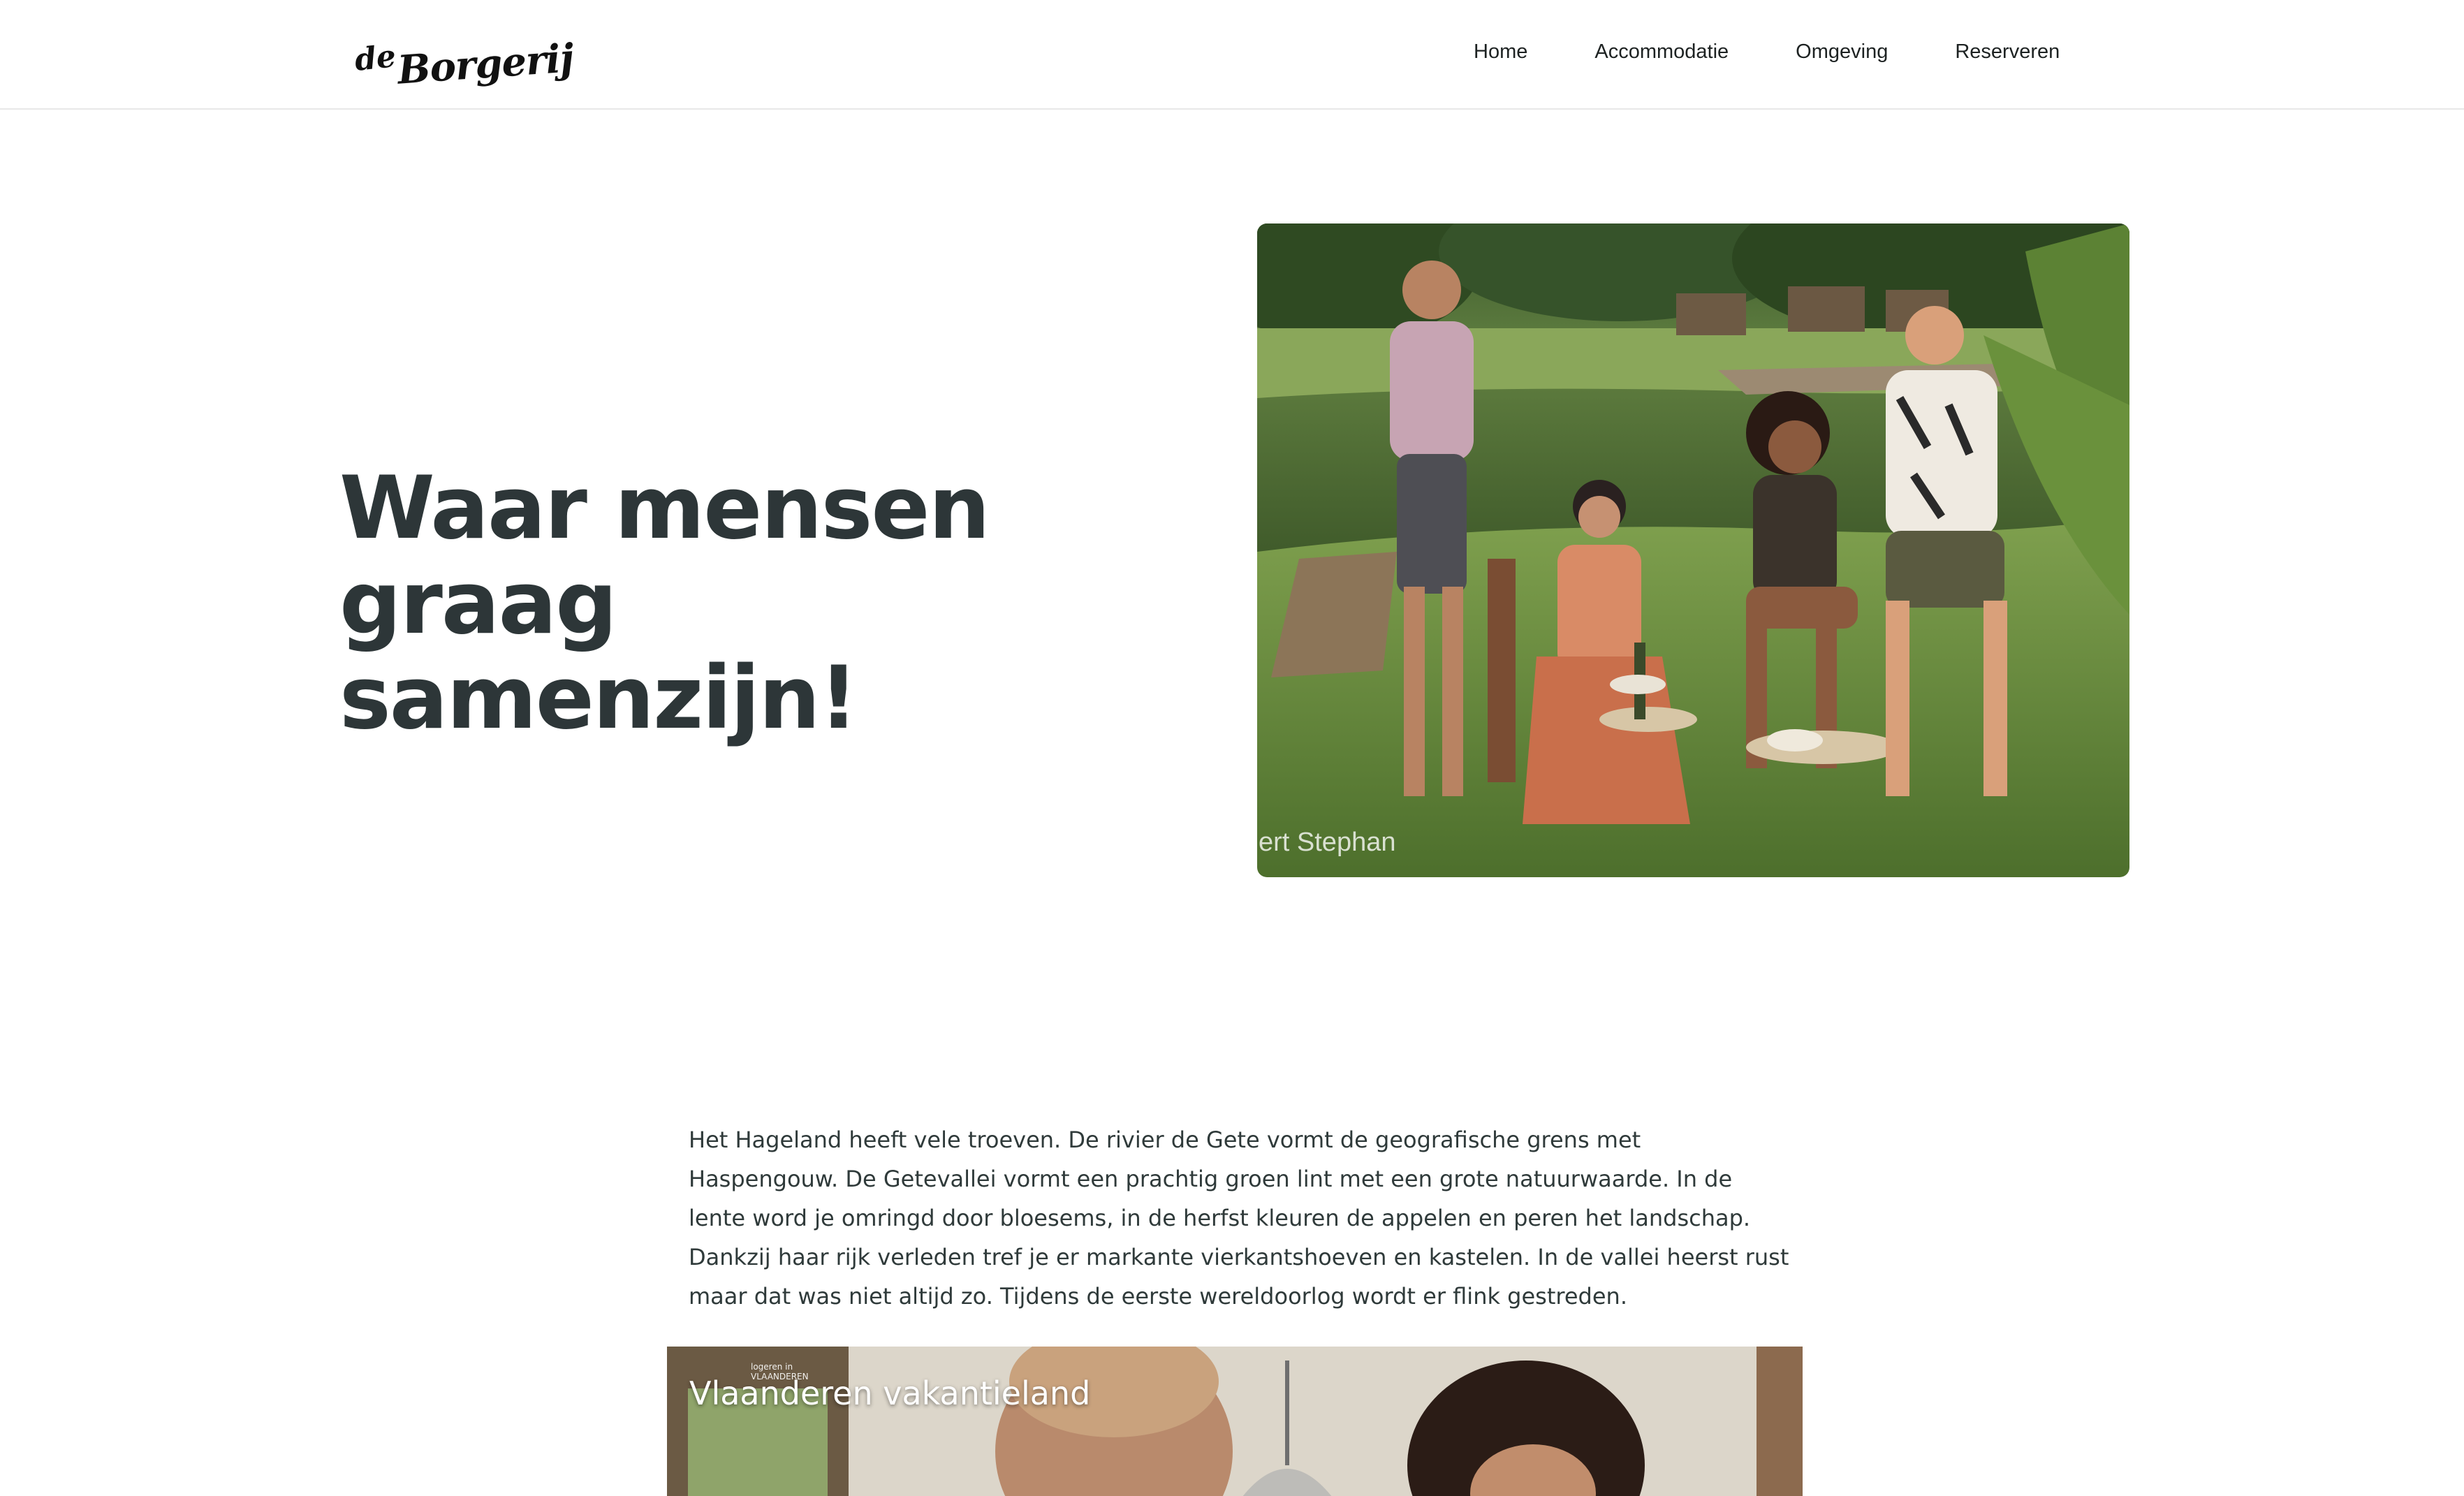  What do you see at coordinates (1661, 52) in the screenshot?
I see `nav-item-accommodatie: Accommodatie` at bounding box center [1661, 52].